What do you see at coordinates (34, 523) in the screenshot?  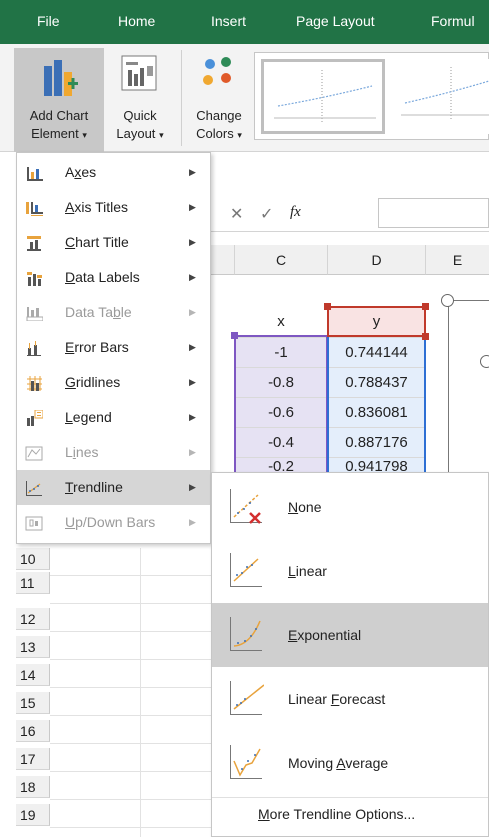 I see `up-down-bars-icon` at bounding box center [34, 523].